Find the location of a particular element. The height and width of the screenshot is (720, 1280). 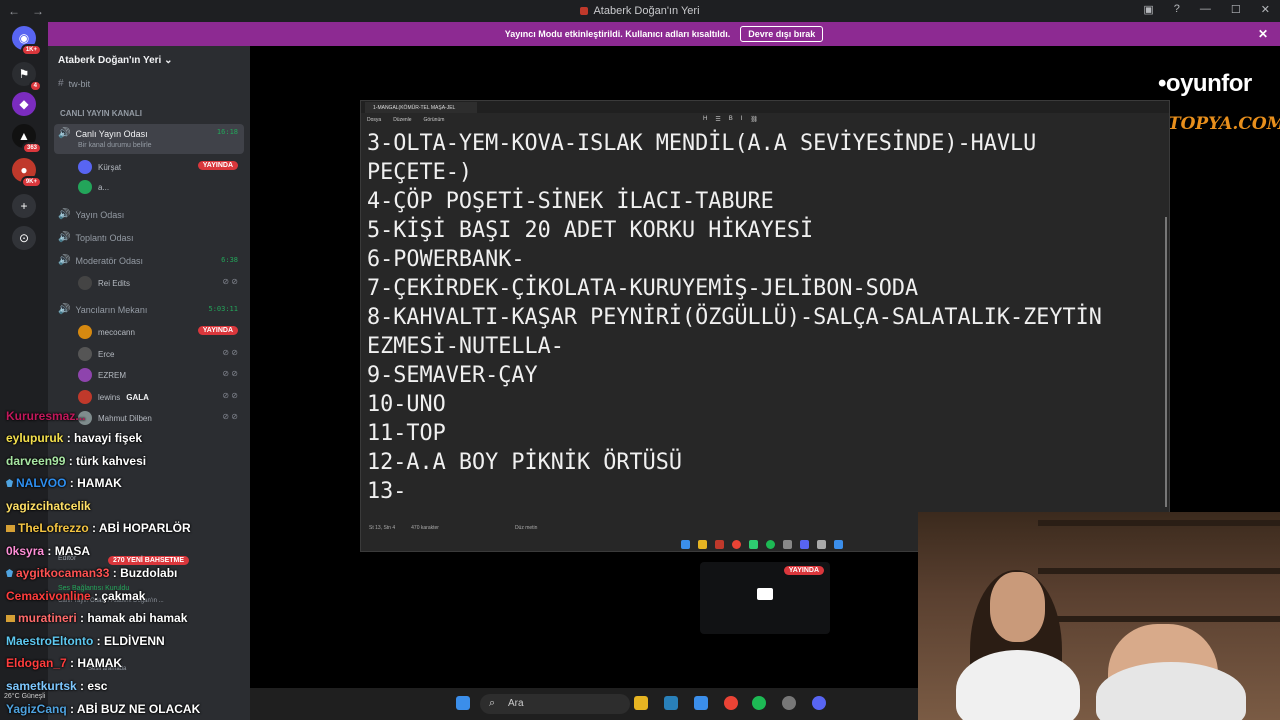

server-icon: ▲ 363 is located at coordinates (27, 139).